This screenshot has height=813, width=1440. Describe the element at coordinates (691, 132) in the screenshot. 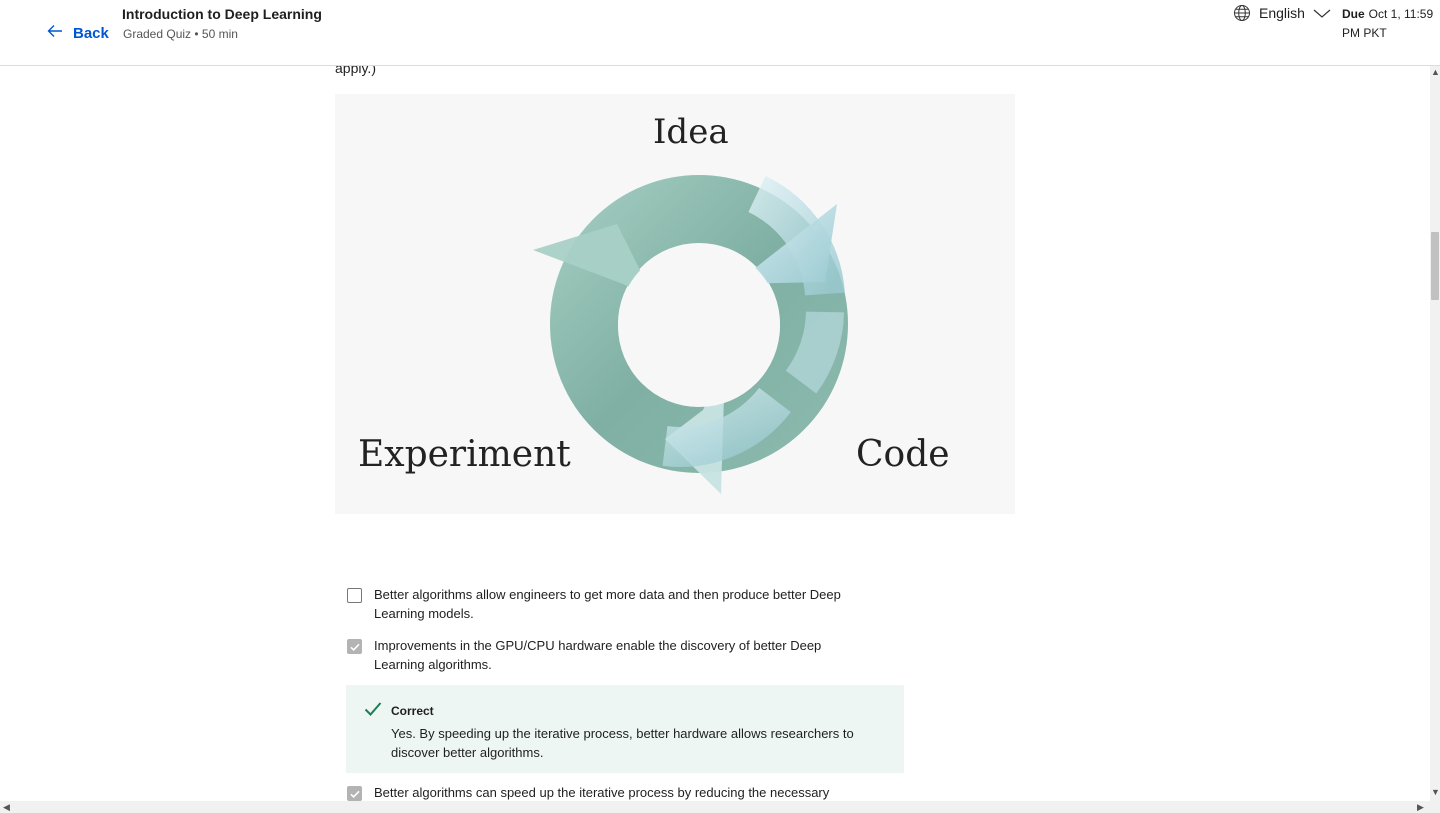

I see `figure-label-idea: Idea` at that location.